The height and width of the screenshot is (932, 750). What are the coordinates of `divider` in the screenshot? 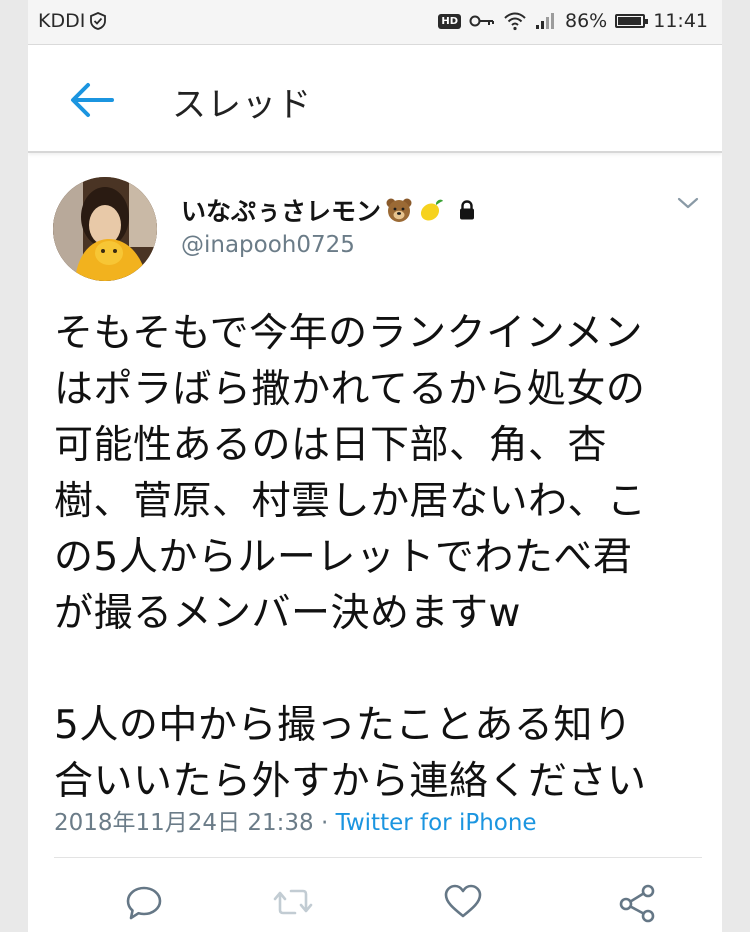 It's located at (378, 857).